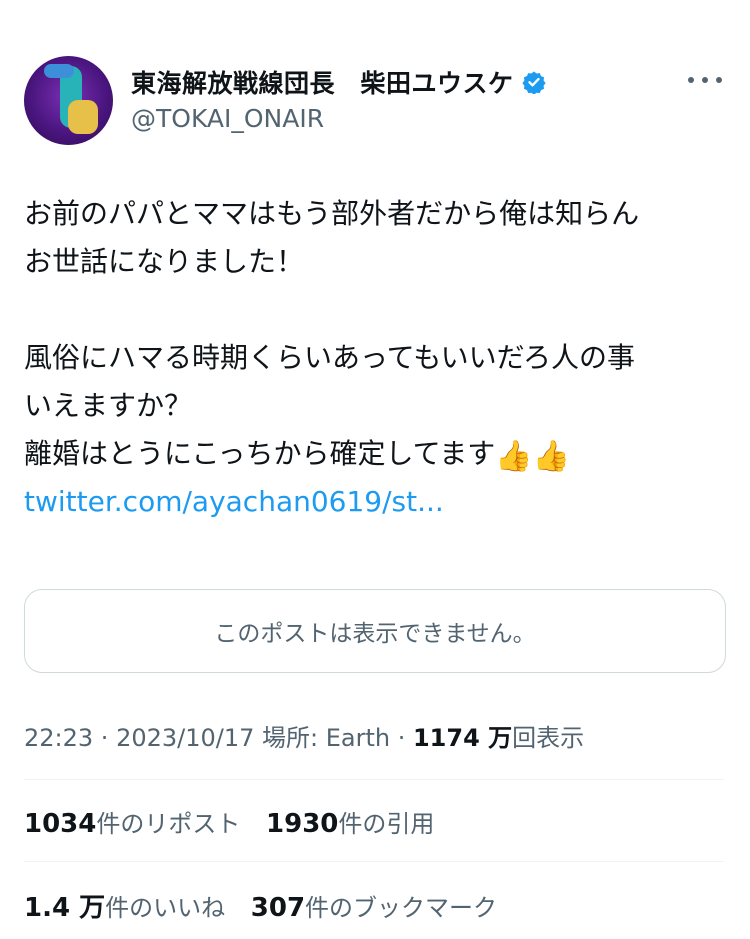  What do you see at coordinates (165, 908) in the screenshot?
I see `likes-label: 件のいいね` at bounding box center [165, 908].